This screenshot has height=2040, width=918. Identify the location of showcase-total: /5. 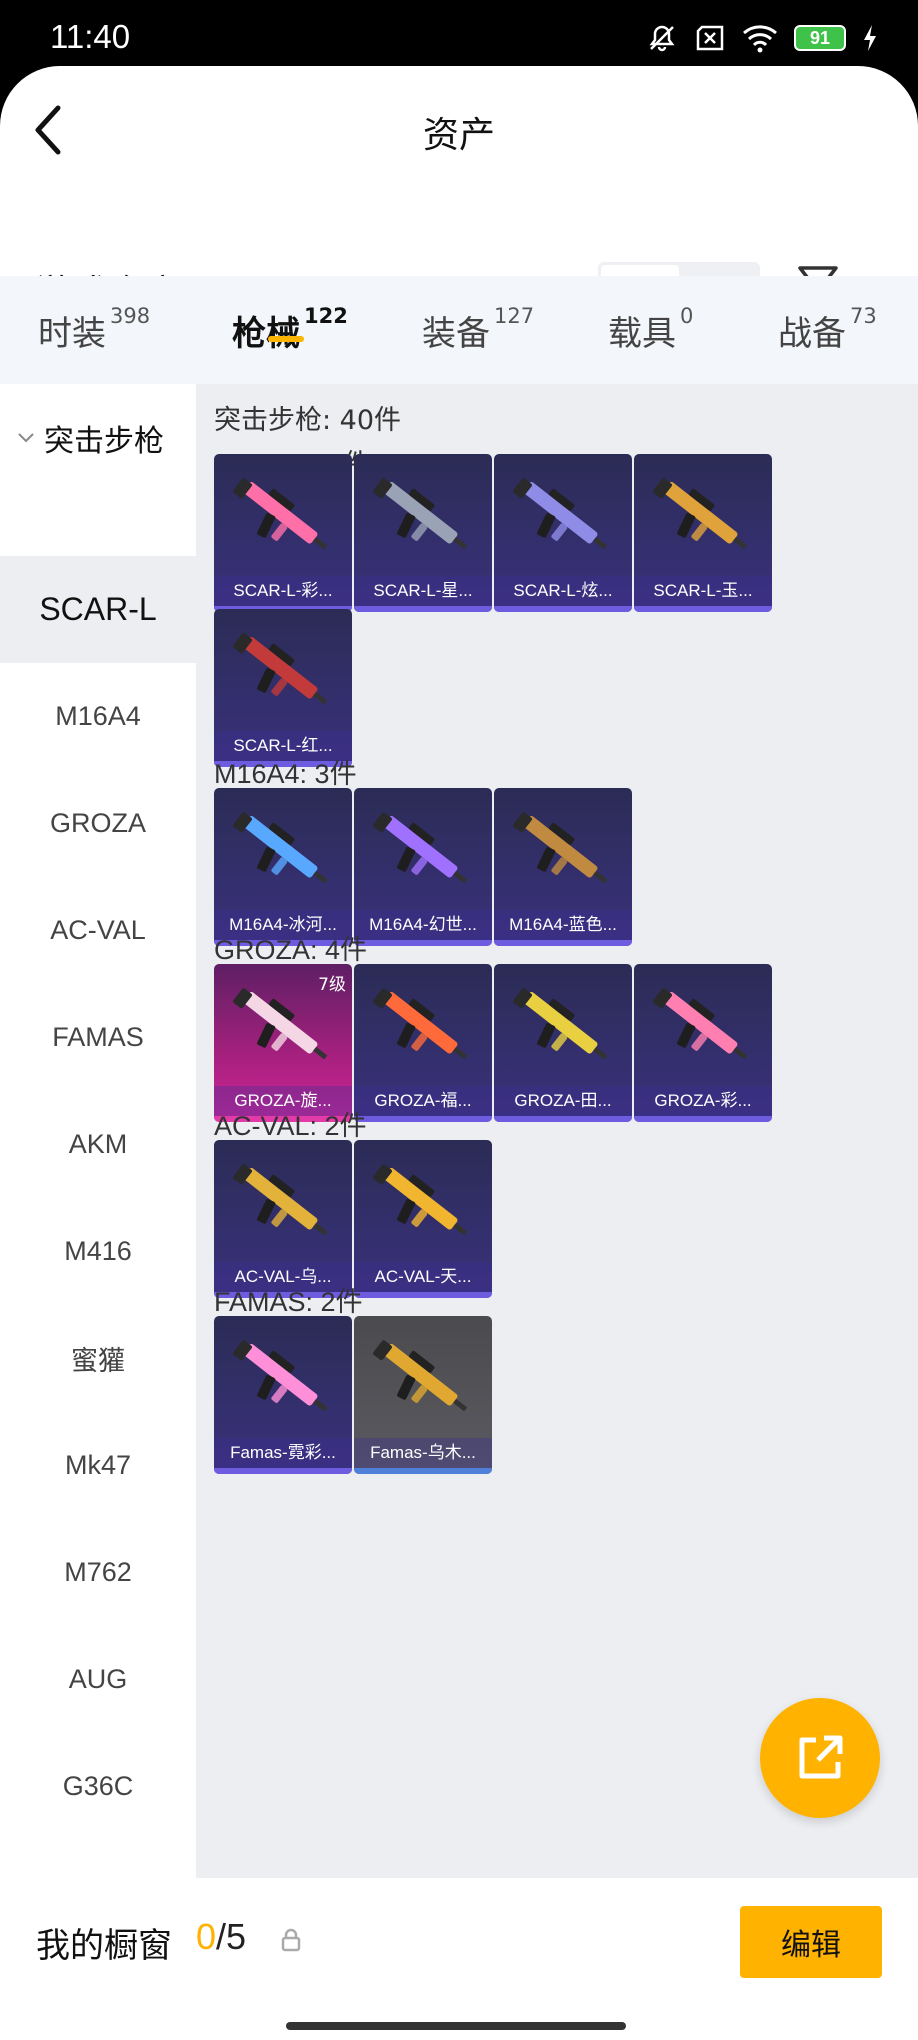
(231, 1936).